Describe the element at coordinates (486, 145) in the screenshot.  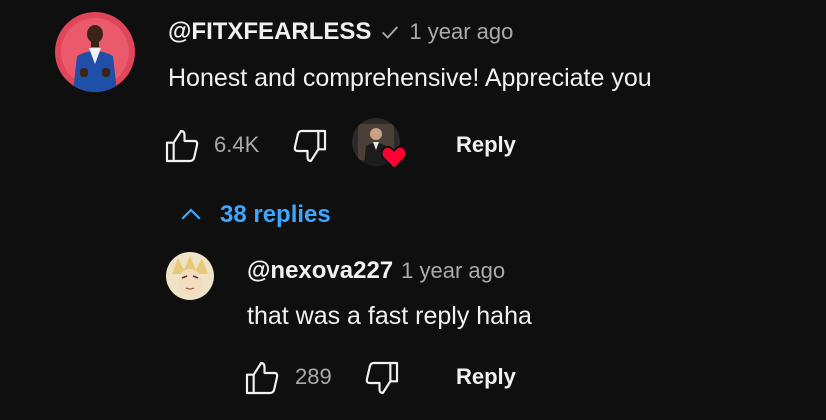
I see `reply-button: Reply` at that location.